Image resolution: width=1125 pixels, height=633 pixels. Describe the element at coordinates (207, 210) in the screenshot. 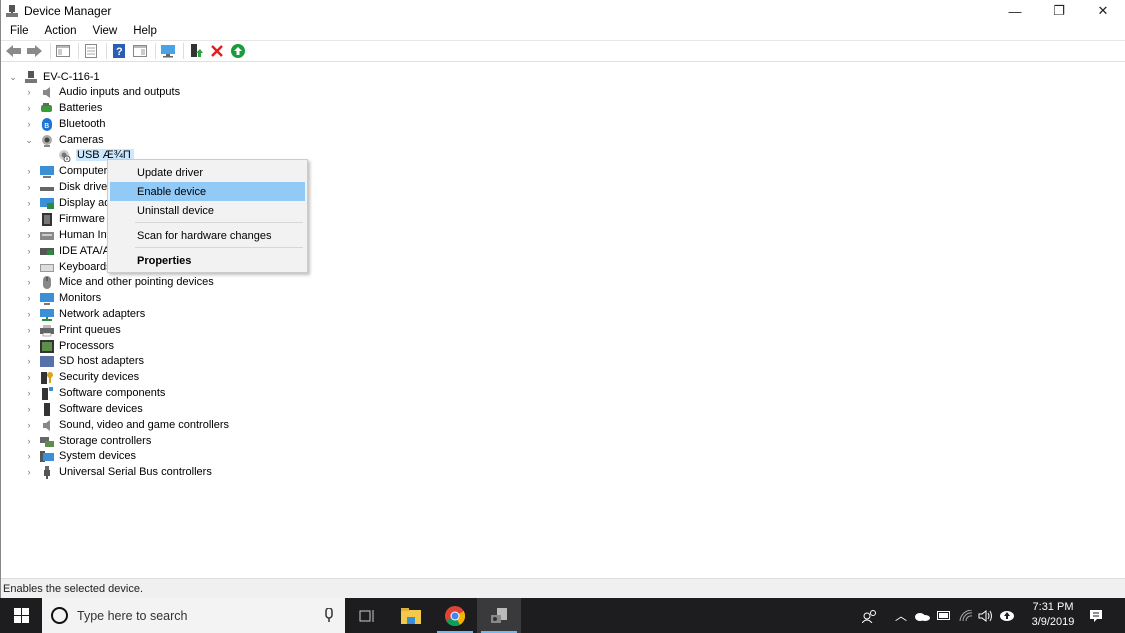

I see `menu-item-uninstall-device: Uninstall device` at that location.